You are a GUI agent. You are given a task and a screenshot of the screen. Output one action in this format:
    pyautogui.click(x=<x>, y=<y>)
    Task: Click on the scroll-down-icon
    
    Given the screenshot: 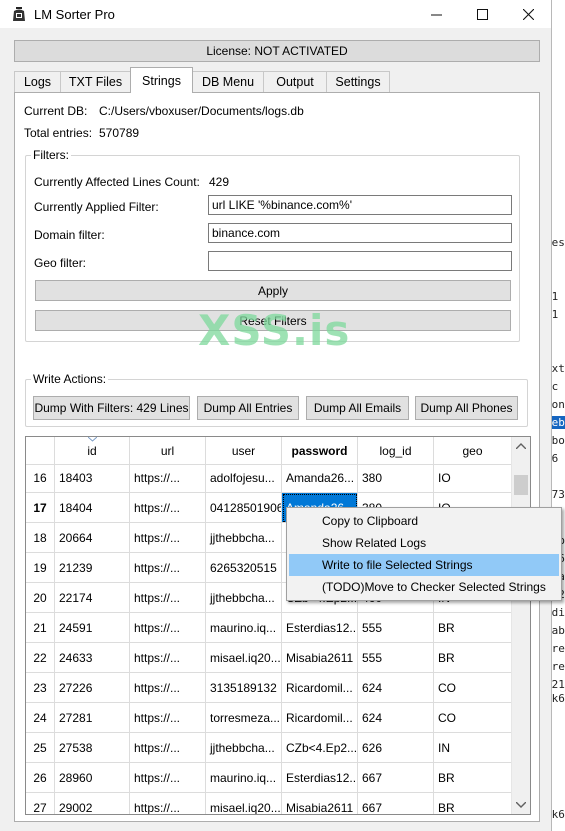 What is the action you would take?
    pyautogui.click(x=521, y=805)
    